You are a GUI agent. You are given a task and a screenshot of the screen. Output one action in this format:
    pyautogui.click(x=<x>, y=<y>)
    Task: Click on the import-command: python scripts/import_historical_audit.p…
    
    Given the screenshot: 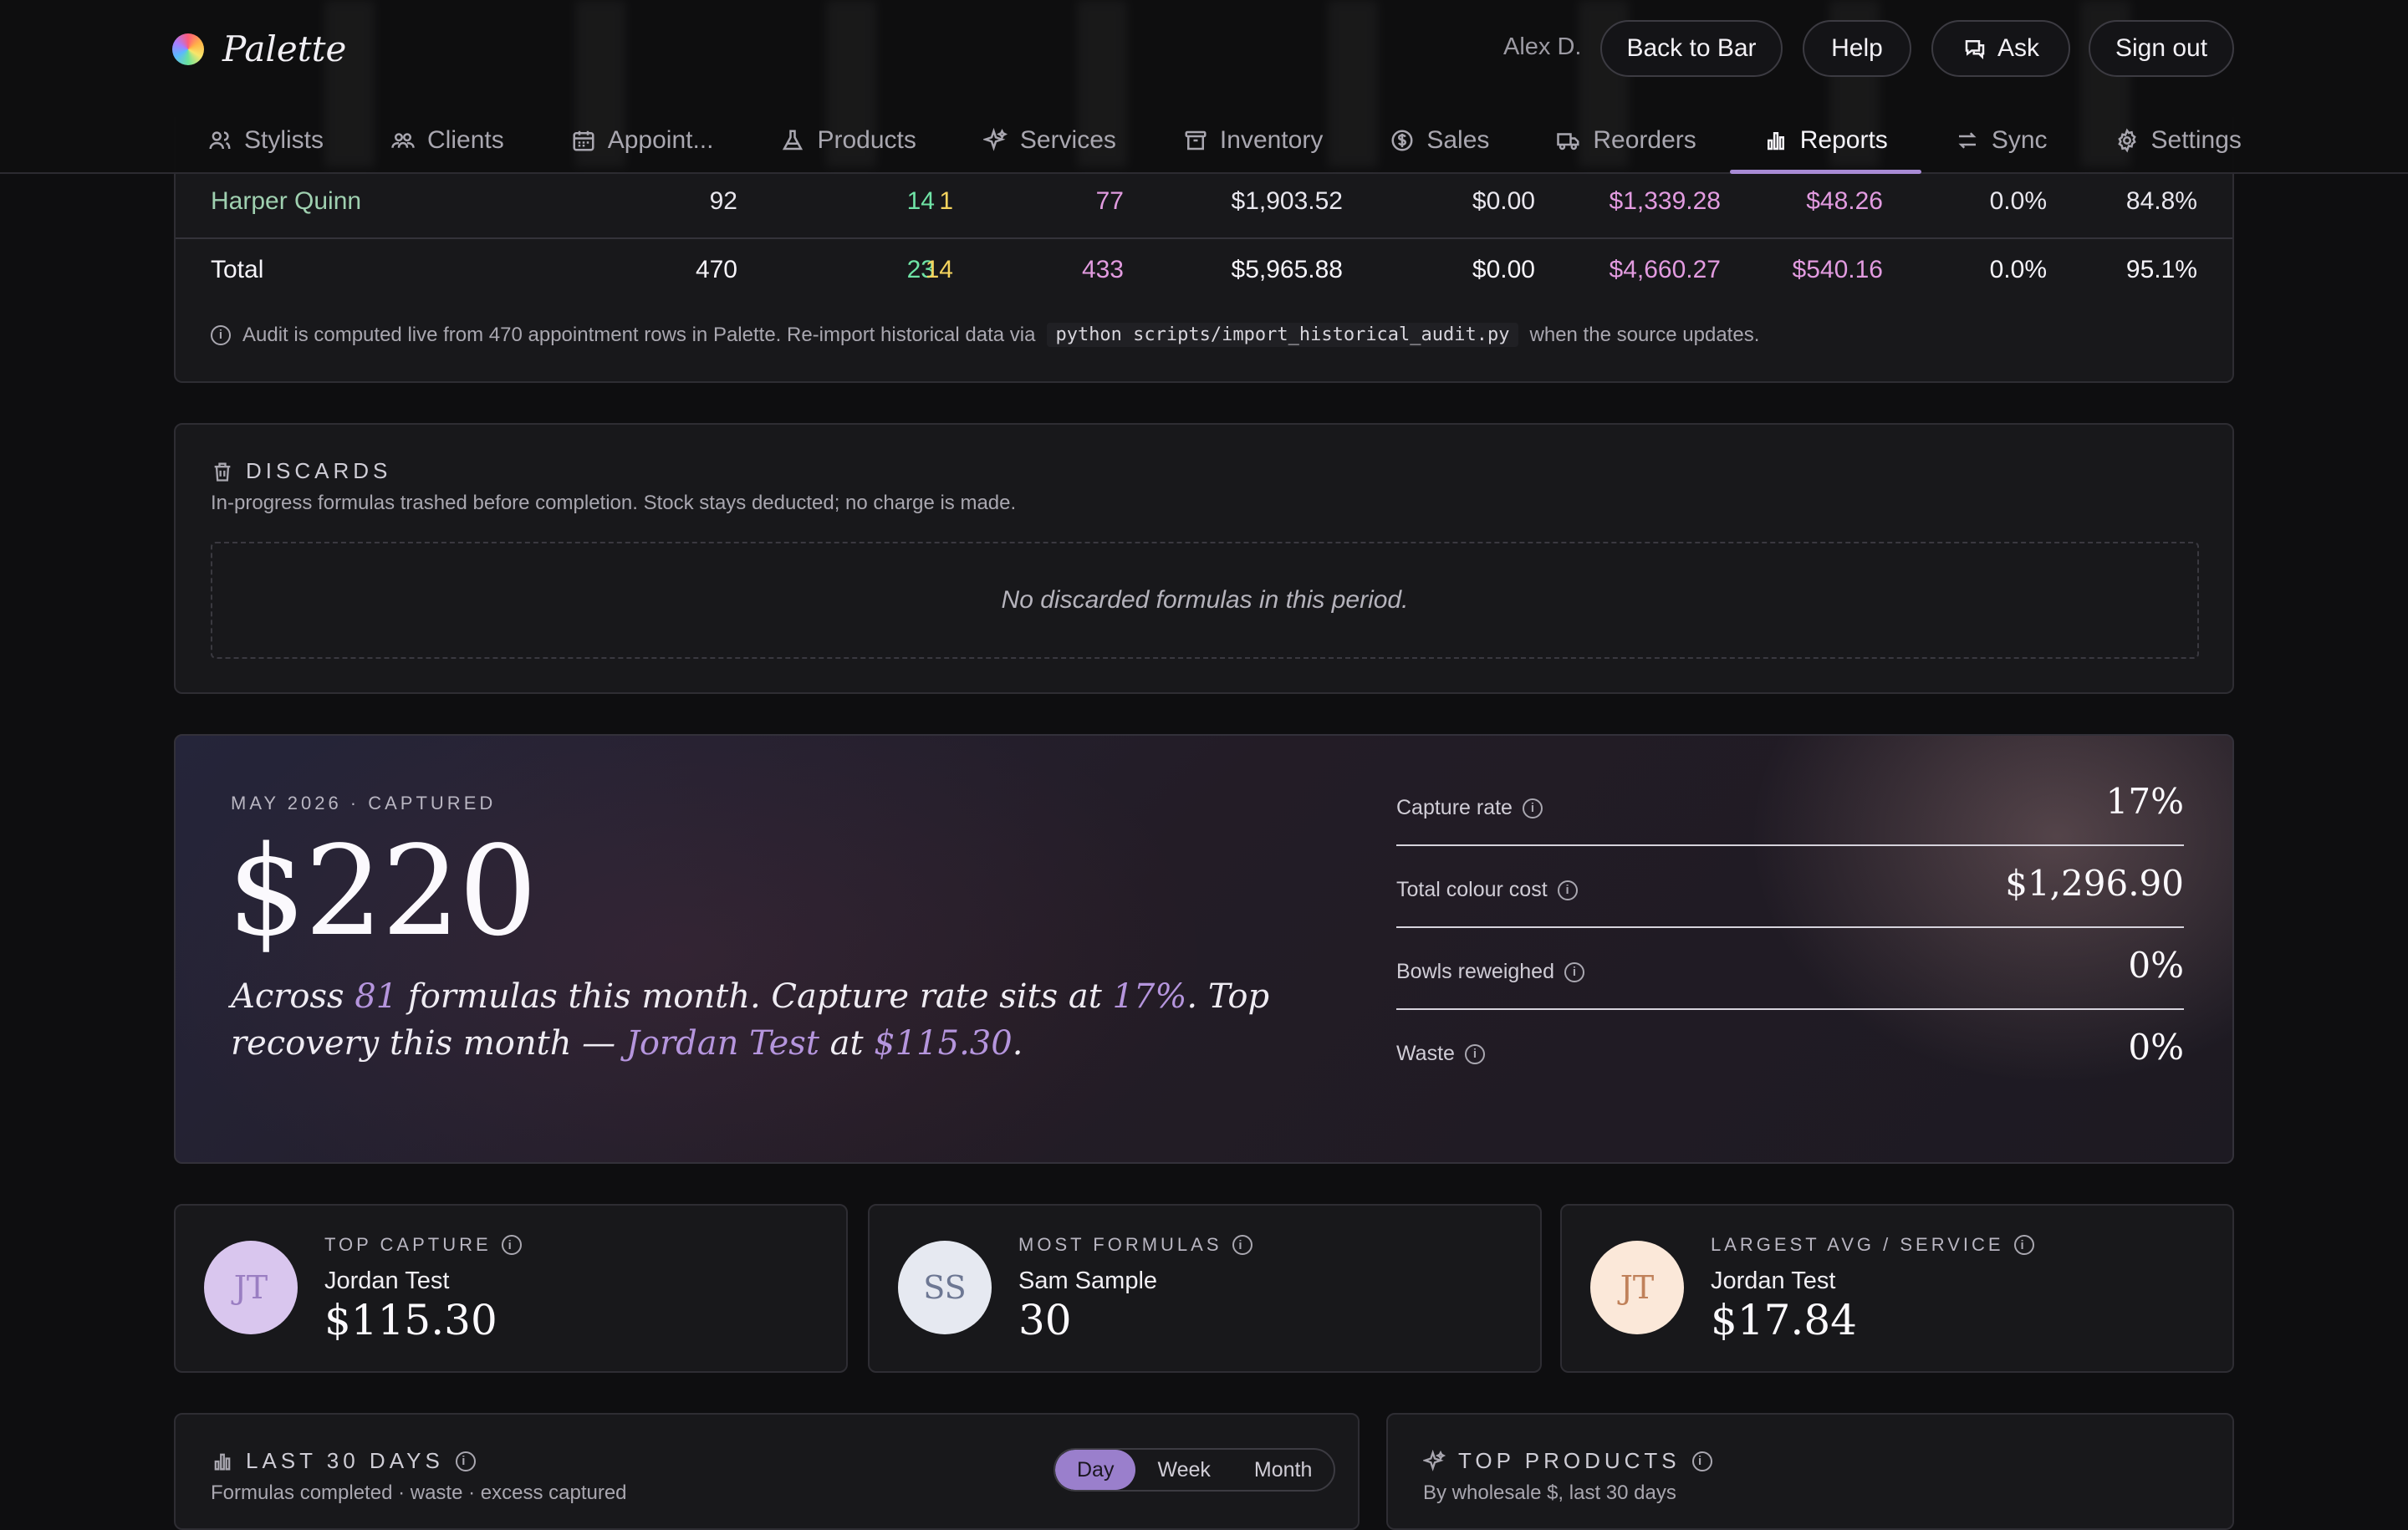 What is the action you would take?
    pyautogui.click(x=1282, y=335)
    